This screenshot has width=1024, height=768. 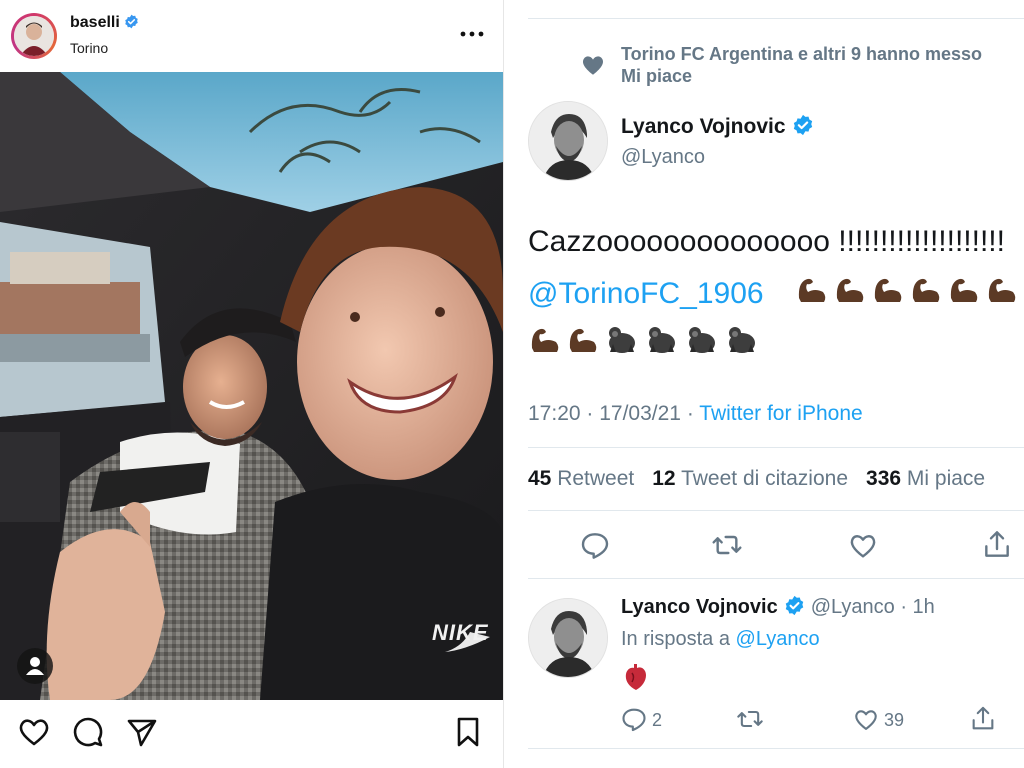 I want to click on likes-stat: 336 Mi piace, so click(x=925, y=478).